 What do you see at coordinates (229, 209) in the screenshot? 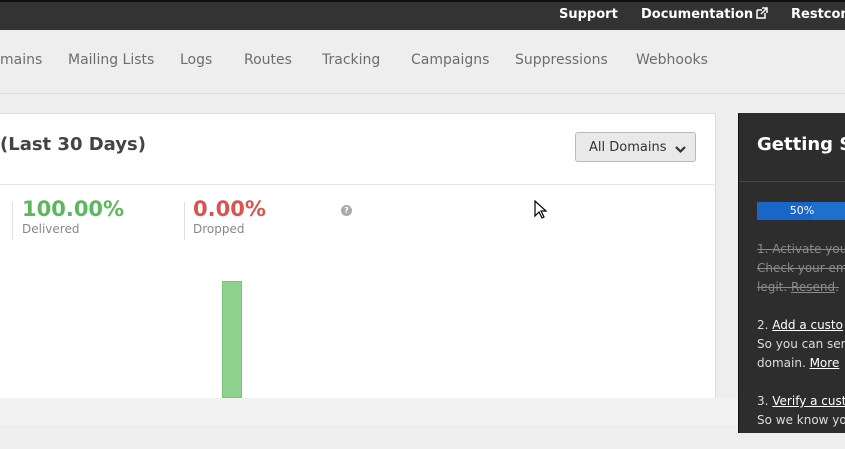
I see `dropped-value: 0.00%` at bounding box center [229, 209].